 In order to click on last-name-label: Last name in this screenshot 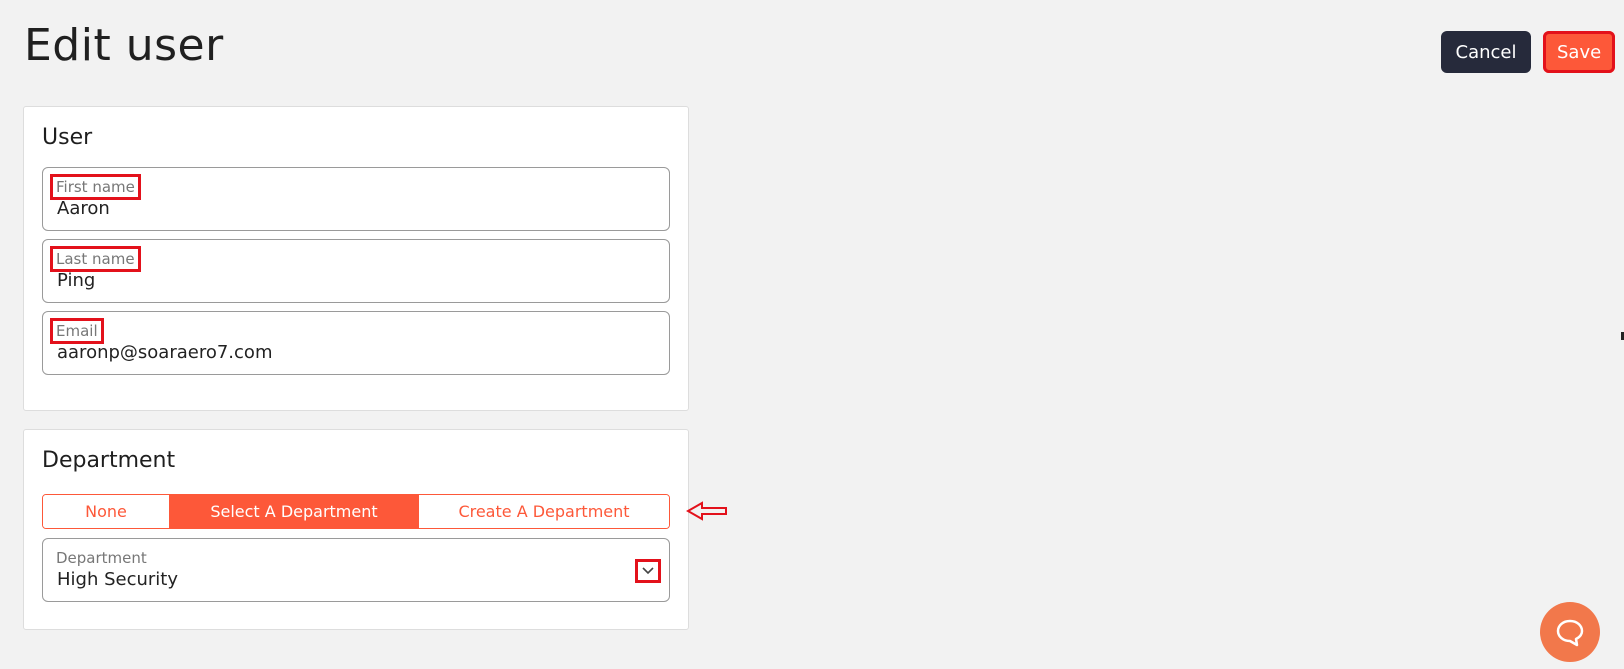, I will do `click(95, 259)`.